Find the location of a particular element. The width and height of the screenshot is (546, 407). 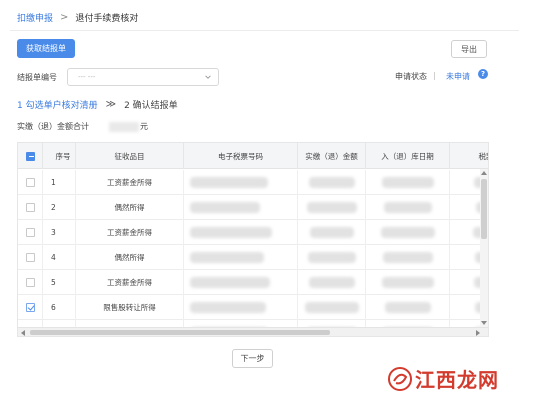

scroll-down-arrow-icon is located at coordinates (484, 323).